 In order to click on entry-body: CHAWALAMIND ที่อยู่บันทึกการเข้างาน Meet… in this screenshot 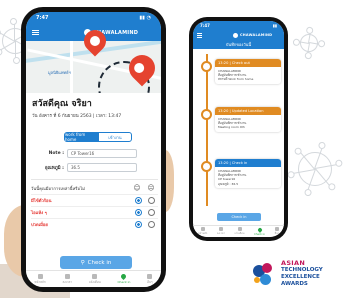, I will do `click(248, 123)`.